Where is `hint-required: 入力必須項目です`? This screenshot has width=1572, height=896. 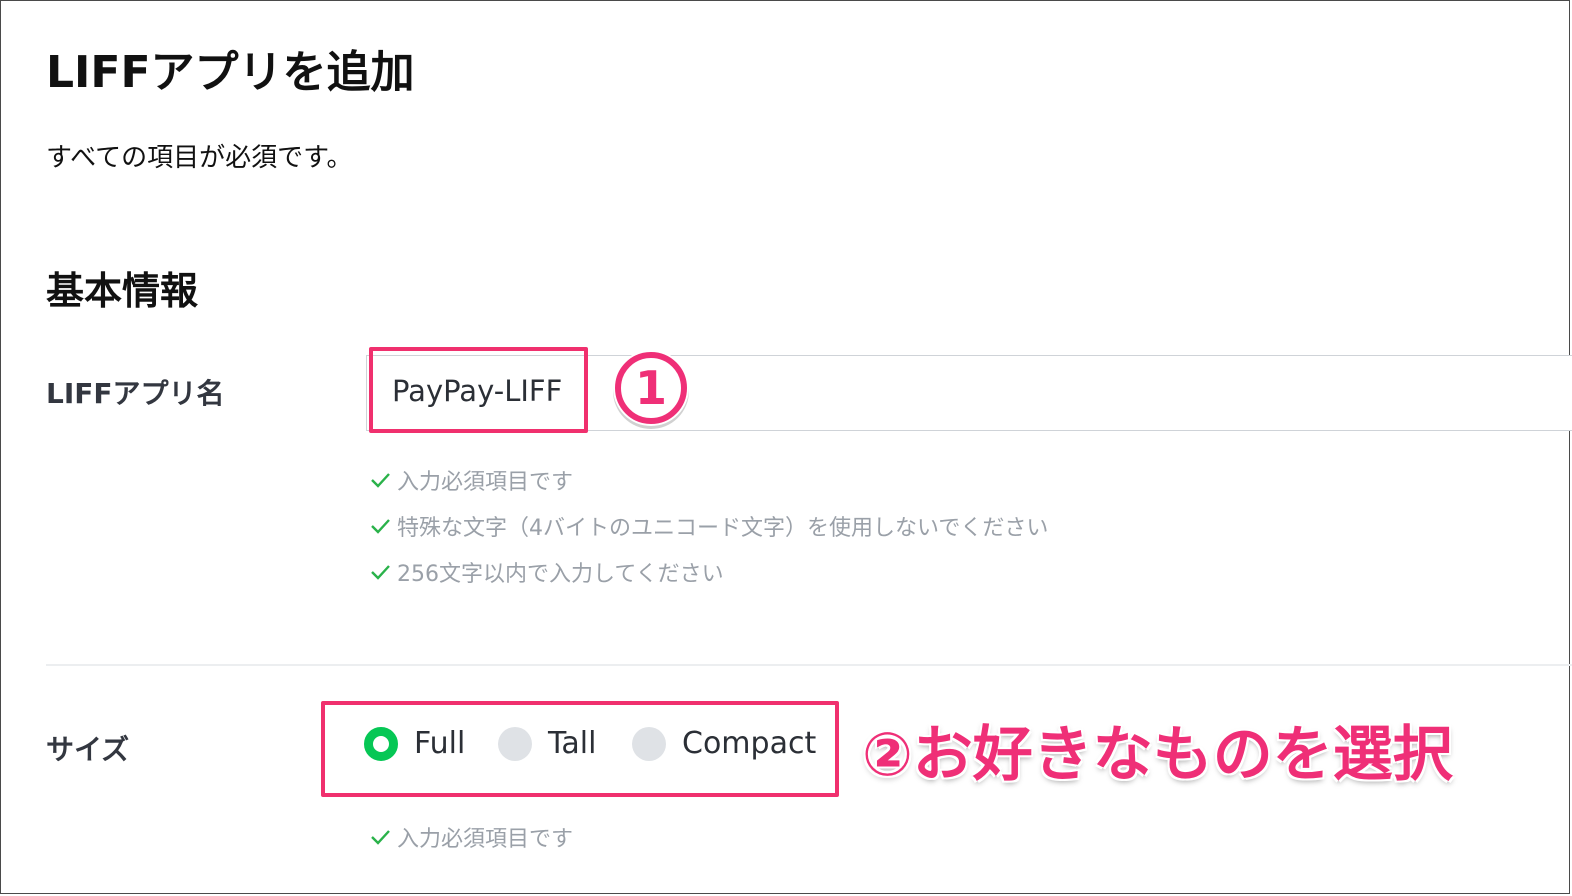 hint-required: 入力必須項目です is located at coordinates (471, 480).